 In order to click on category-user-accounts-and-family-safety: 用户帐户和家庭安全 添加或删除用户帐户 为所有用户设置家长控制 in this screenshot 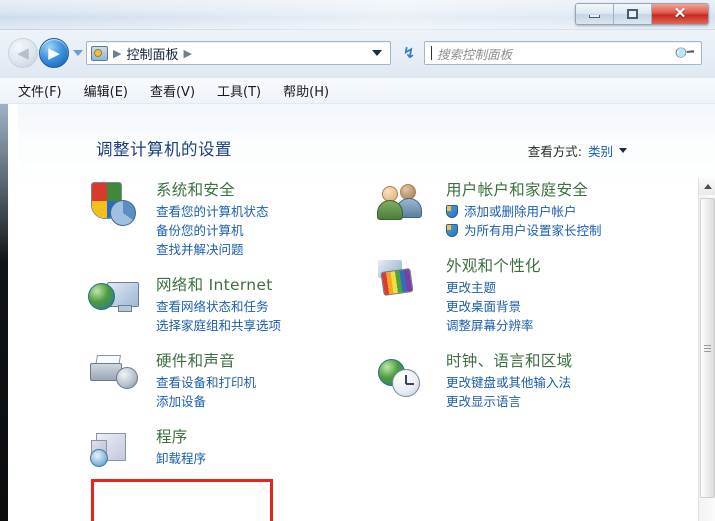, I will do `click(522, 210)`.